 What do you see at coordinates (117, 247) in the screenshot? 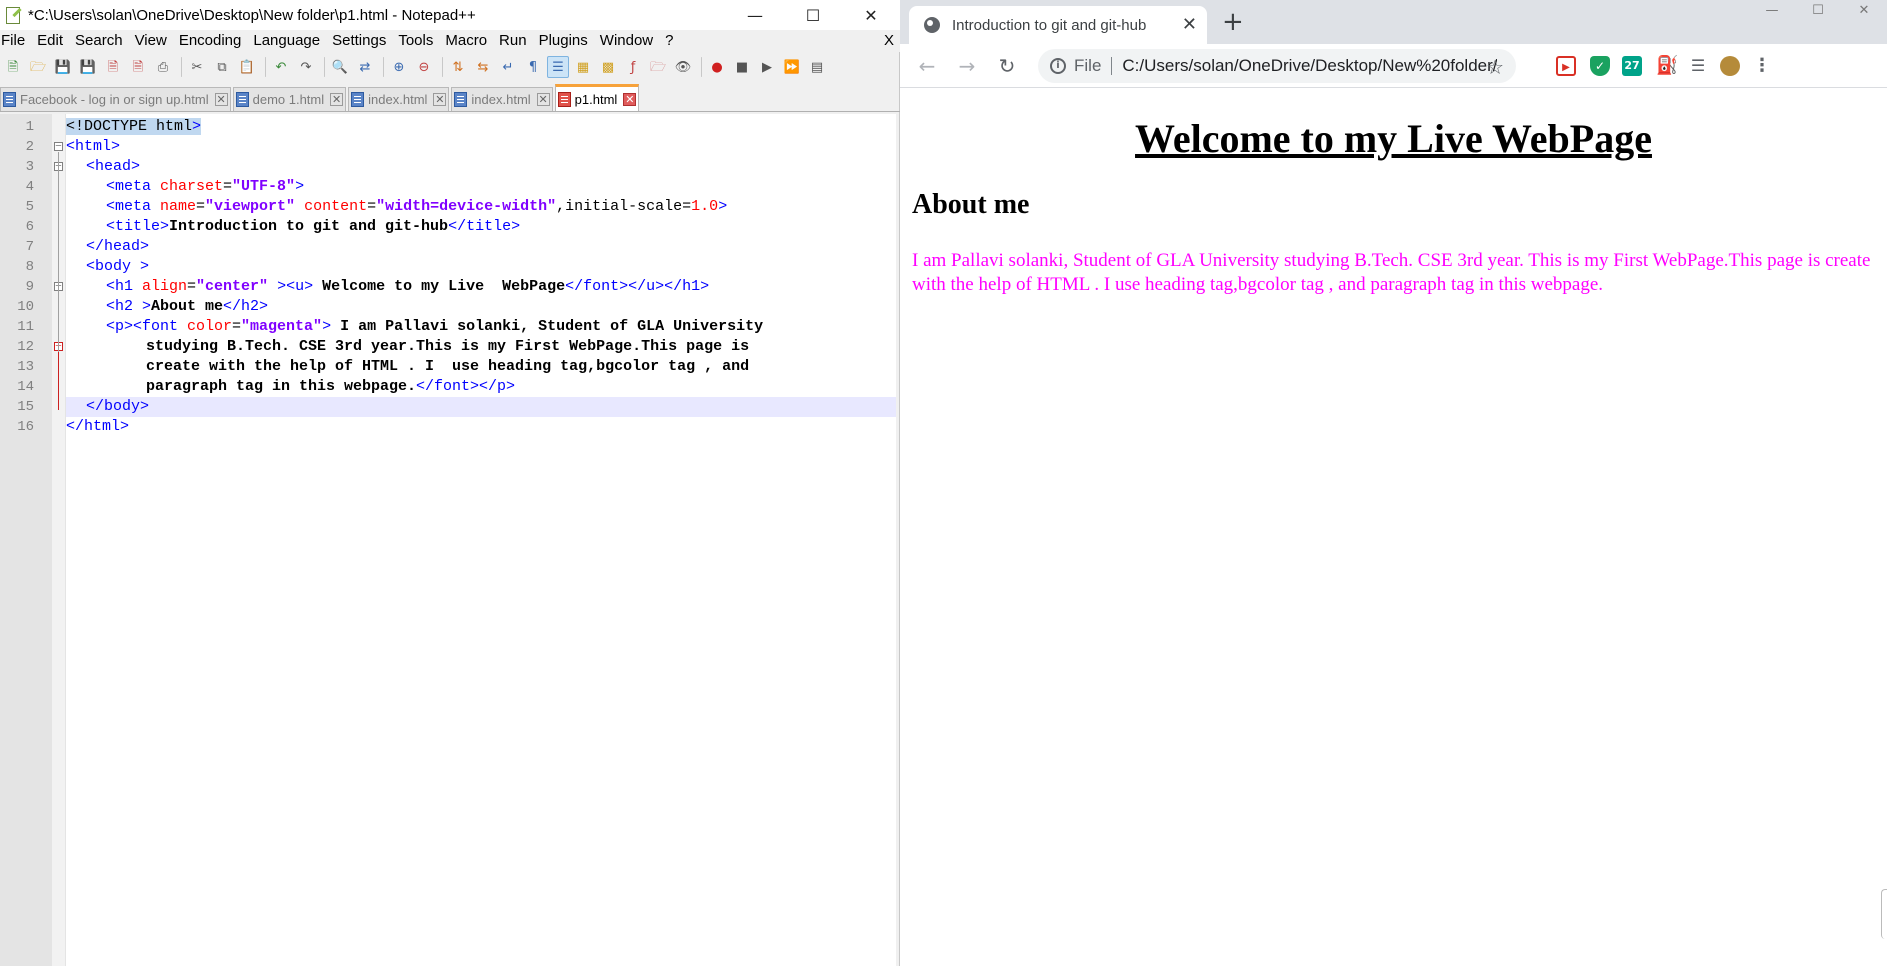
I see `code-line-7: </head>` at bounding box center [117, 247].